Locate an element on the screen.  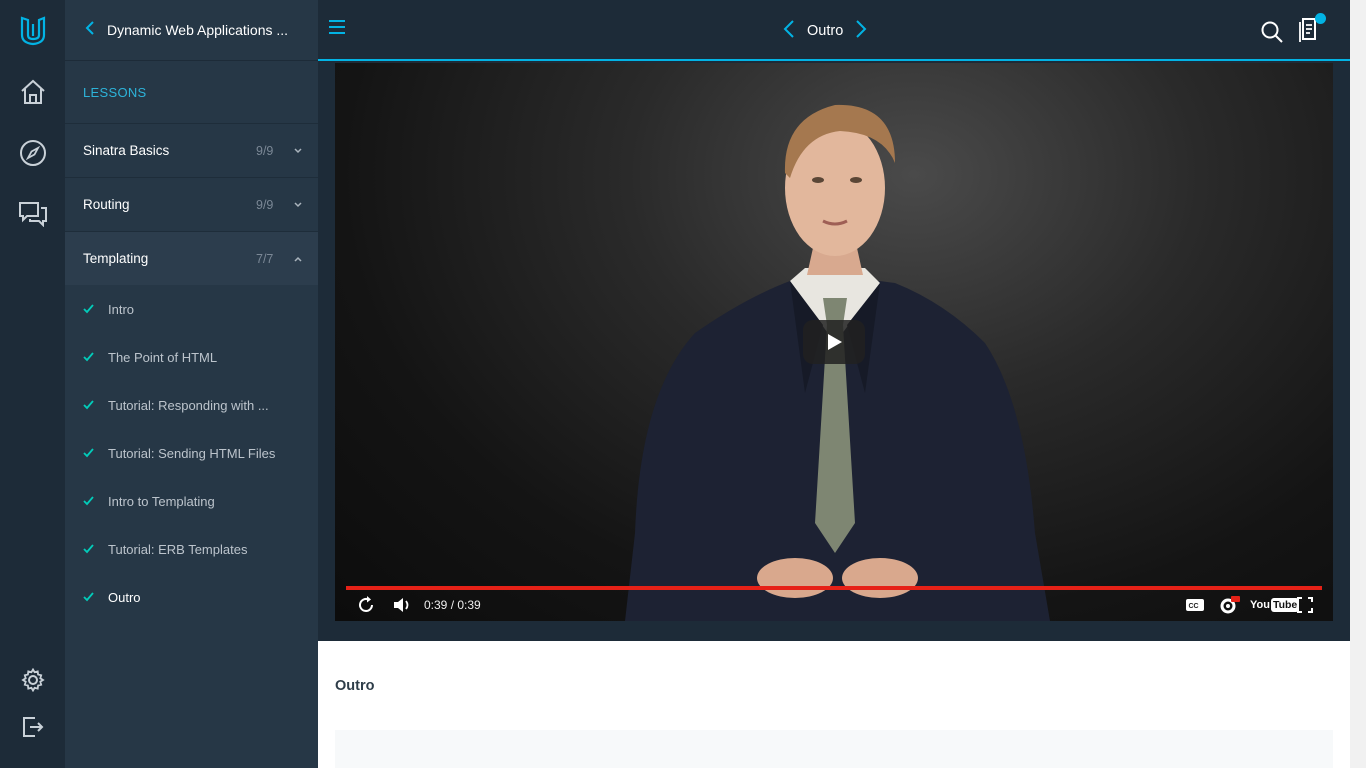
logout-icon is located at coordinates (32, 727).